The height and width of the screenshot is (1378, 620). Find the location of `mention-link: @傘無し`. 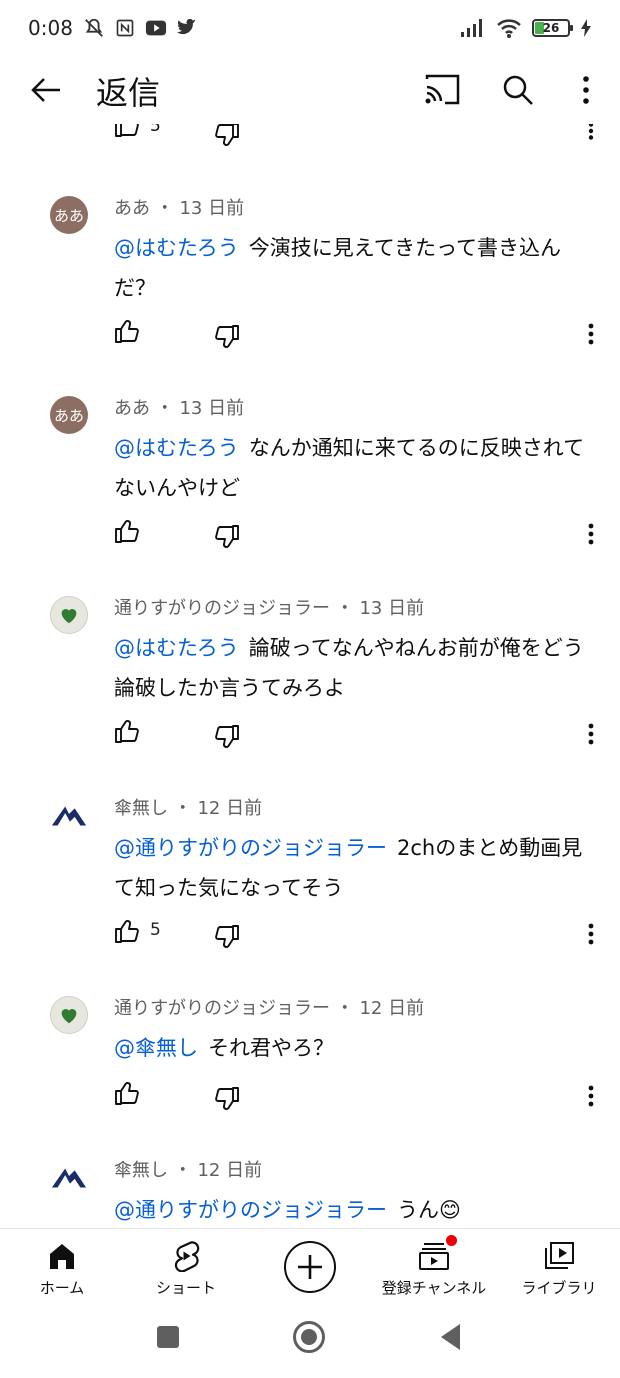

mention-link: @傘無し is located at coordinates (156, 1048).